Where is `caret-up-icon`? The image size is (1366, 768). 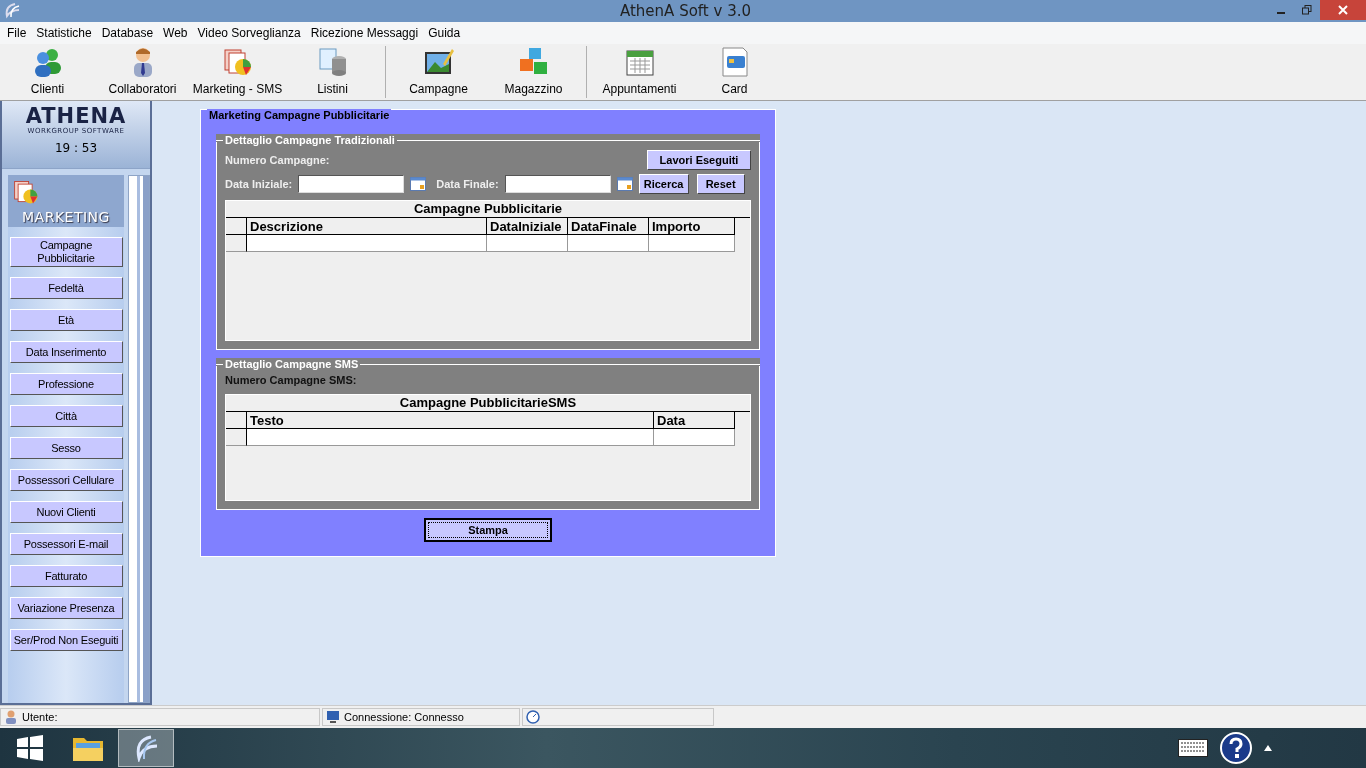
caret-up-icon is located at coordinates (1268, 748).